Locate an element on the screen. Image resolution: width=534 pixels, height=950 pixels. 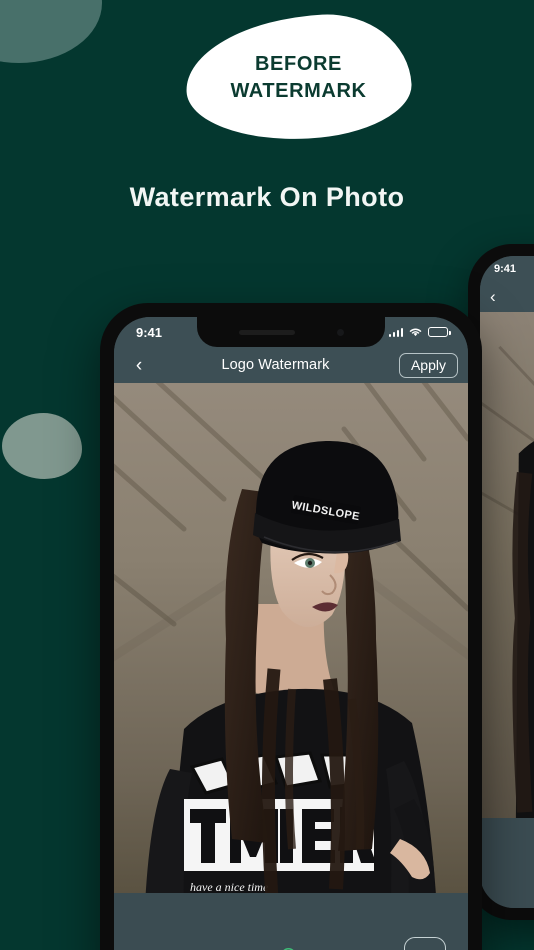
notch-camera is located at coordinates (340, 332).